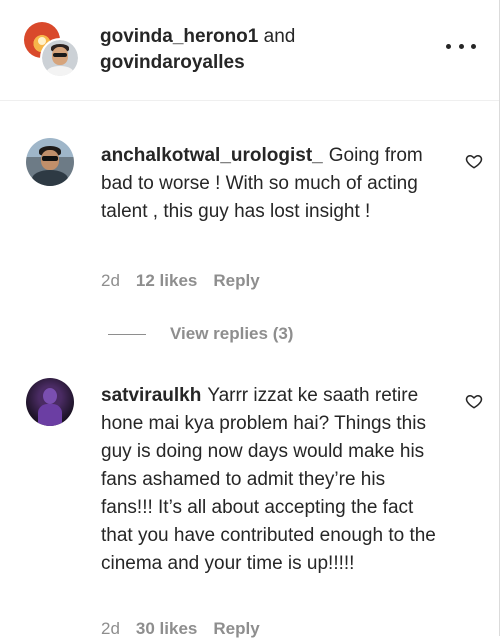 The width and height of the screenshot is (501, 639). I want to click on comment-likes: 12 likes, so click(166, 281).